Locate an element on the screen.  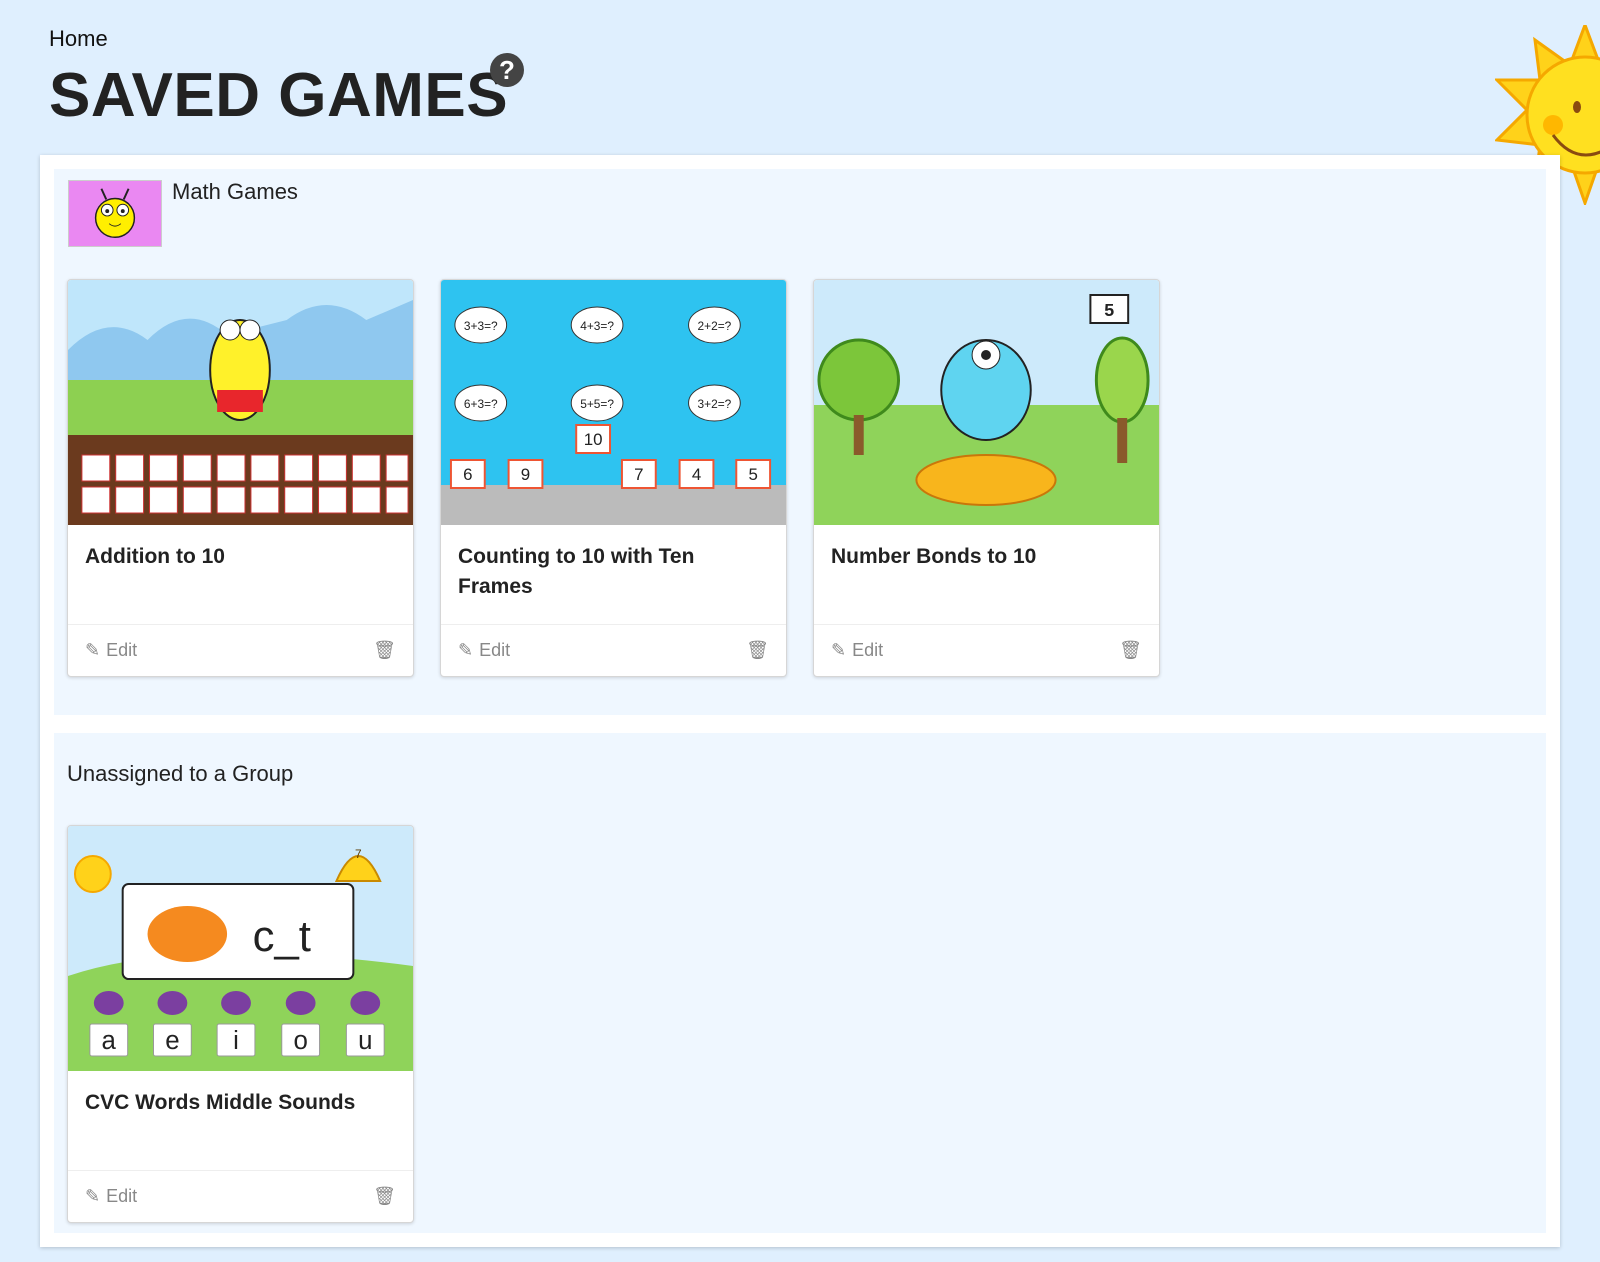
svg-text: 10 is located at coordinates (593, 439).